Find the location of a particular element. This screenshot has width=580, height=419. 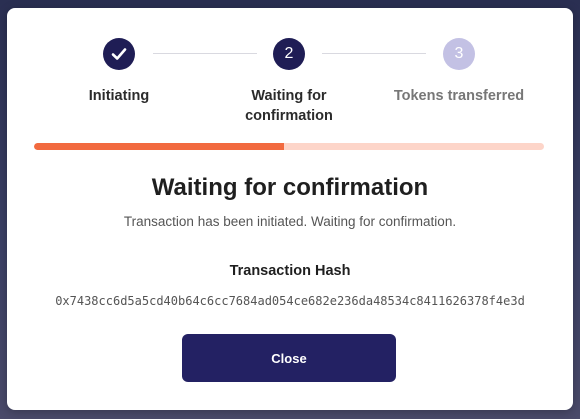

transaction-hash-label: Transaction Hash is located at coordinates (290, 271).